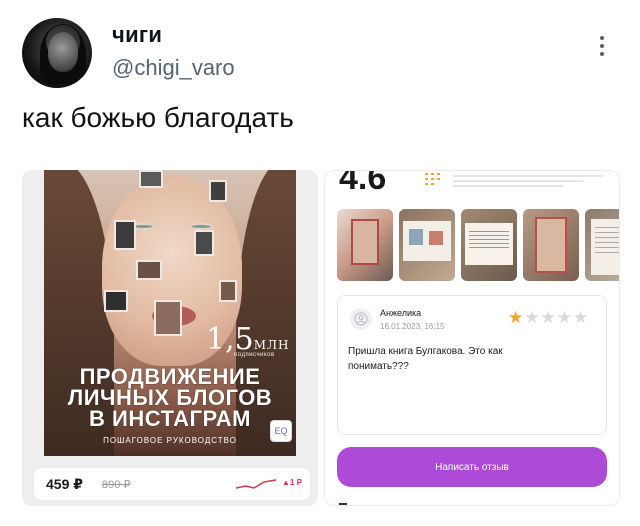  What do you see at coordinates (281, 431) in the screenshot?
I see `quote-search-icon: EQ` at bounding box center [281, 431].